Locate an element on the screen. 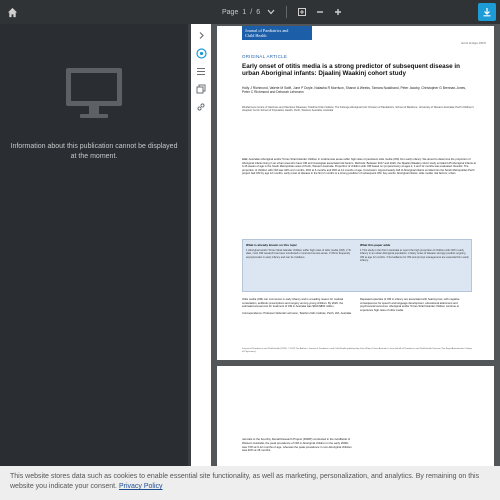 Image resolution: width=500 pixels, height=500 pixels. download-icon is located at coordinates (487, 12).